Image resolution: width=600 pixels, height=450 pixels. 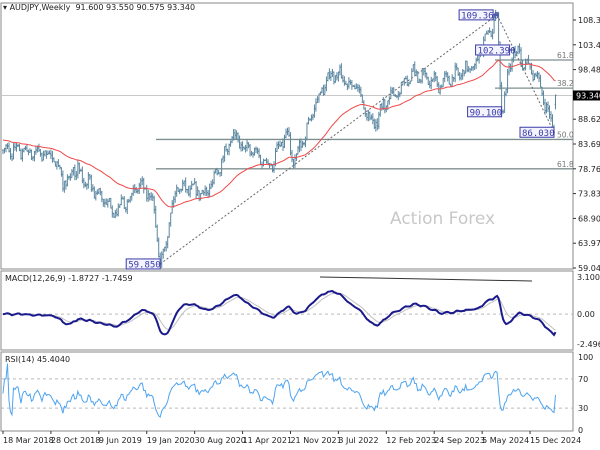 I want to click on x-tick-label: 12 Feb 2023, so click(x=411, y=440).